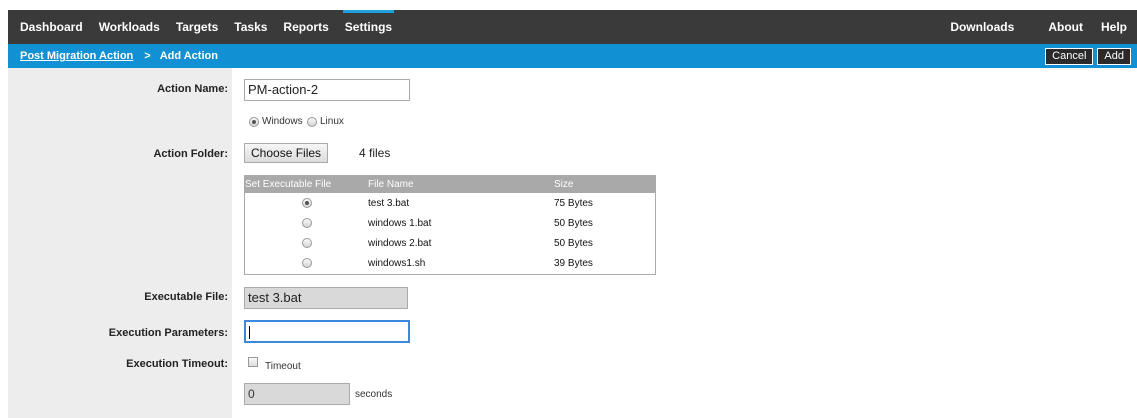  Describe the element at coordinates (297, 394) in the screenshot. I see `timeout-seconds-field: 0` at that location.